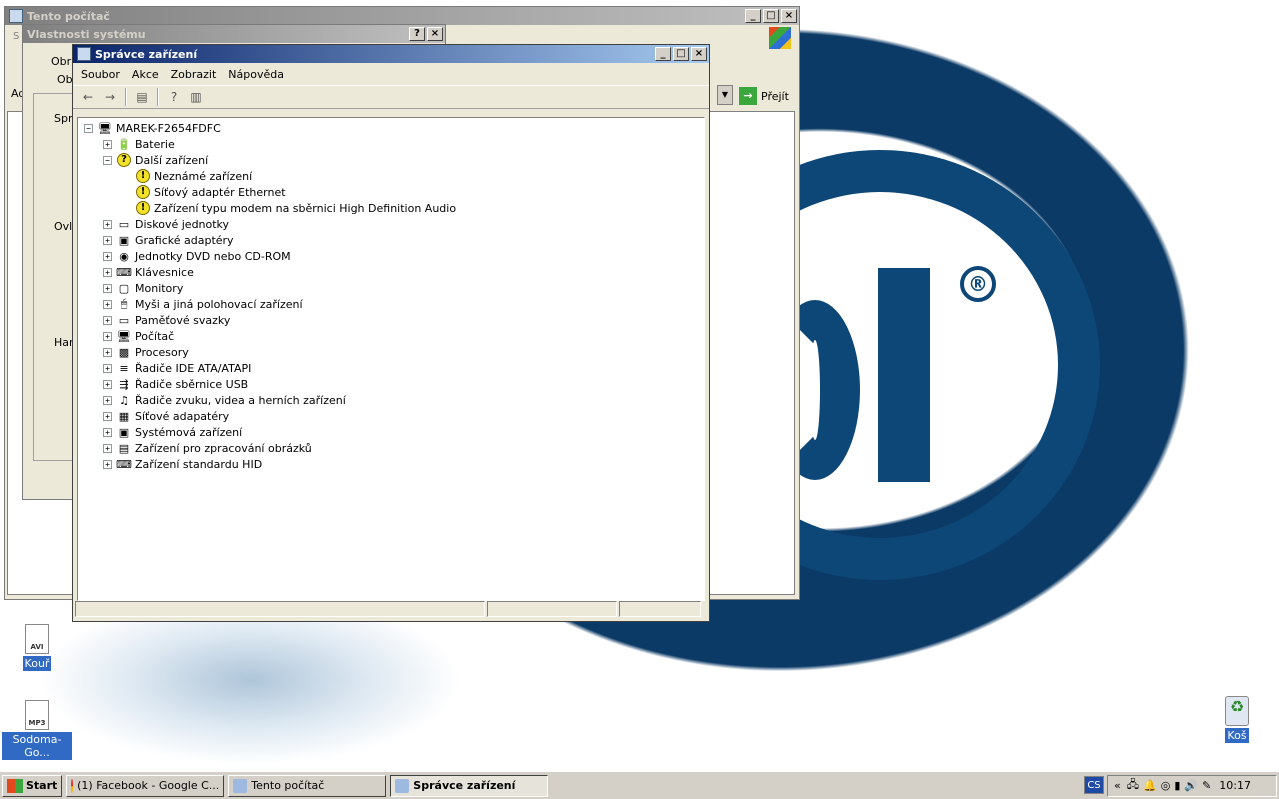 This screenshot has height=799, width=1279. What do you see at coordinates (145, 74) in the screenshot?
I see `menu-akce: Akce` at bounding box center [145, 74].